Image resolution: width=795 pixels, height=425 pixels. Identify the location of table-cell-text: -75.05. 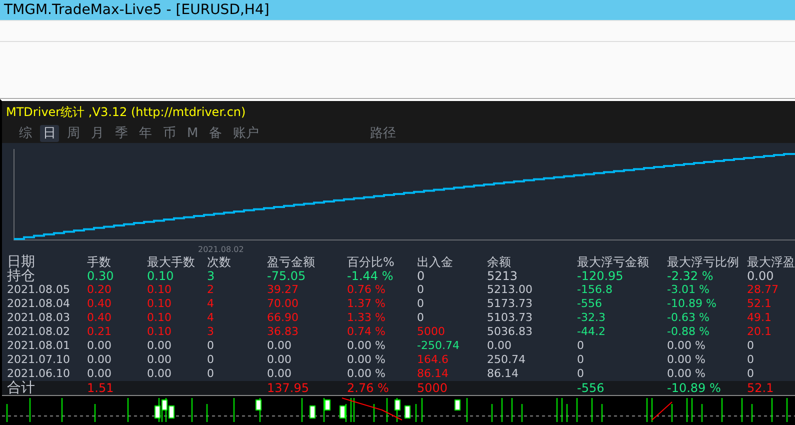
(287, 276).